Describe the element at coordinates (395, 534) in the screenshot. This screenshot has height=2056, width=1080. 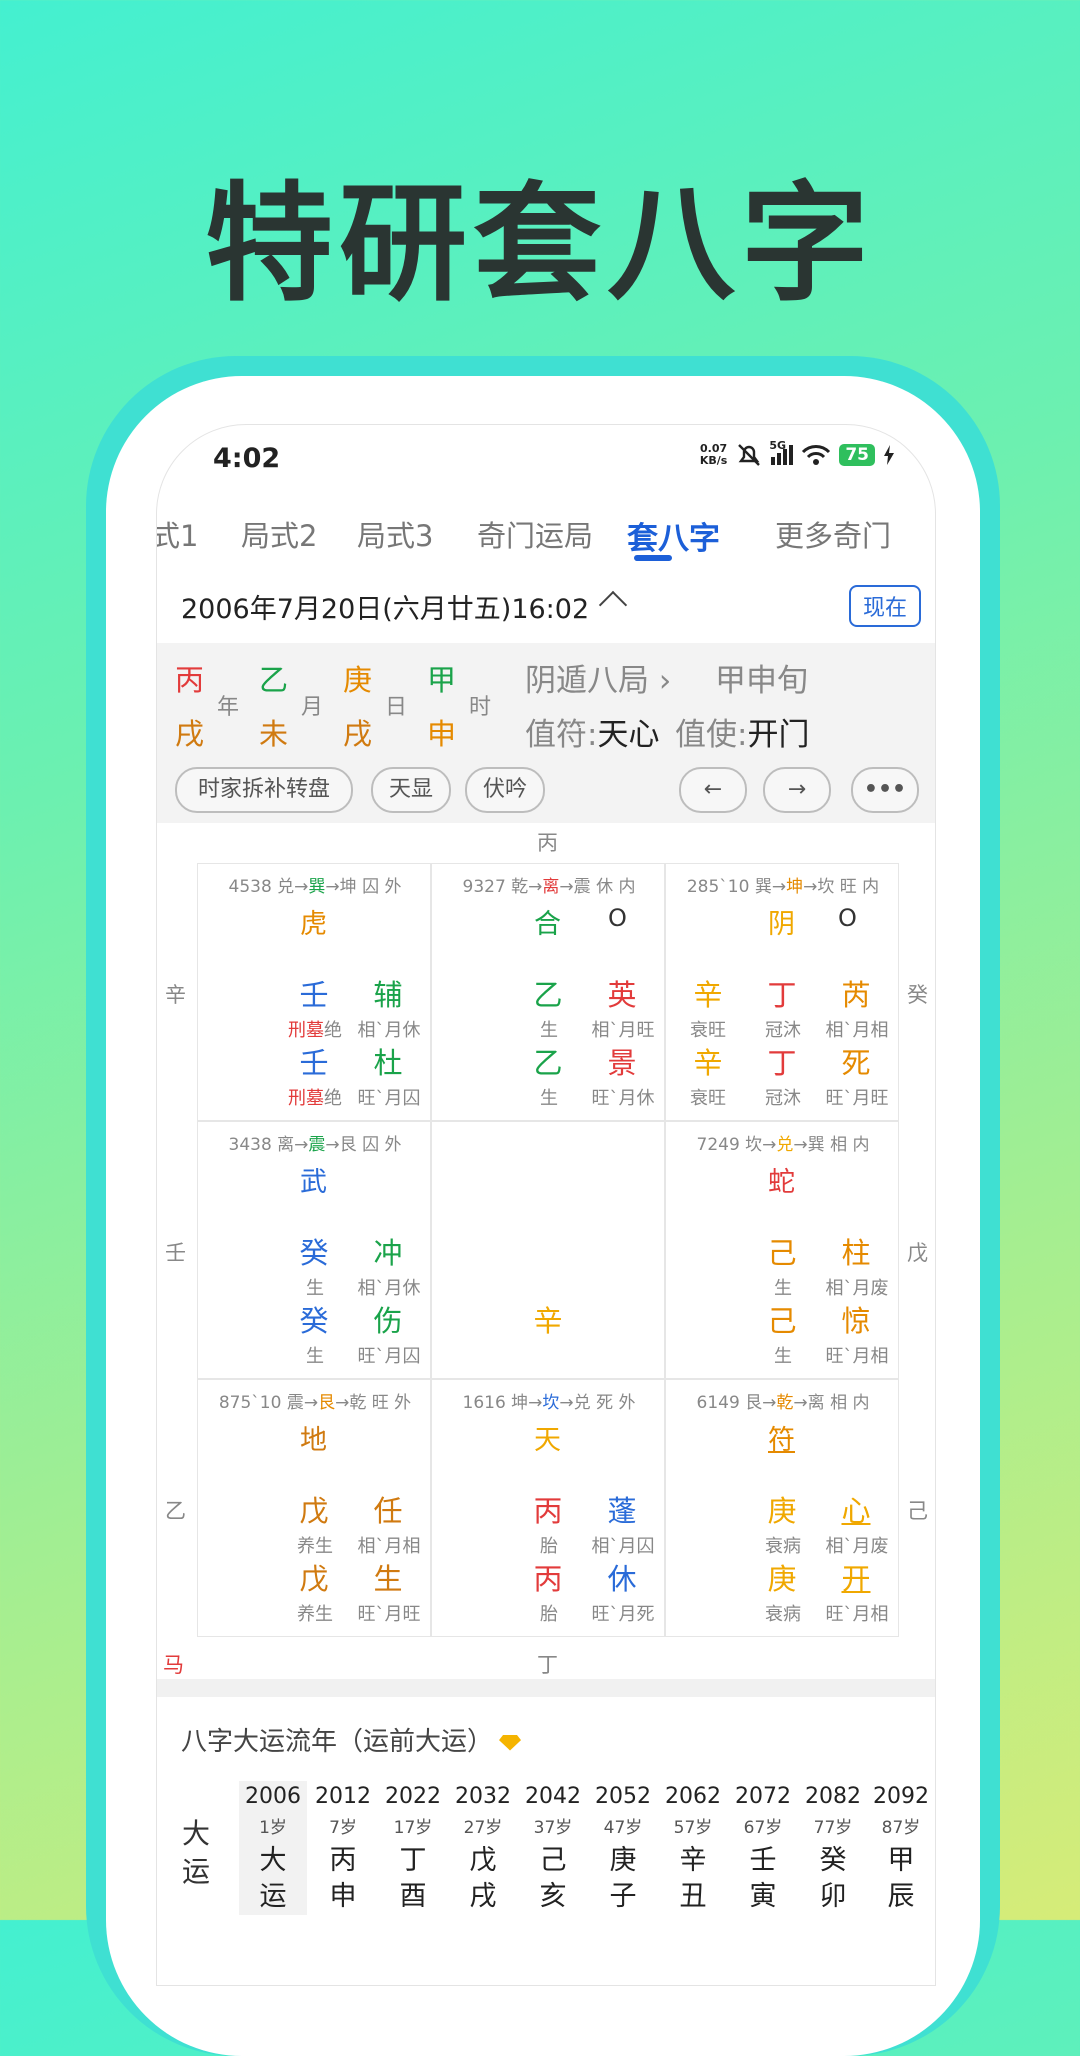
I see `tab-jushi3: 局式3` at that location.